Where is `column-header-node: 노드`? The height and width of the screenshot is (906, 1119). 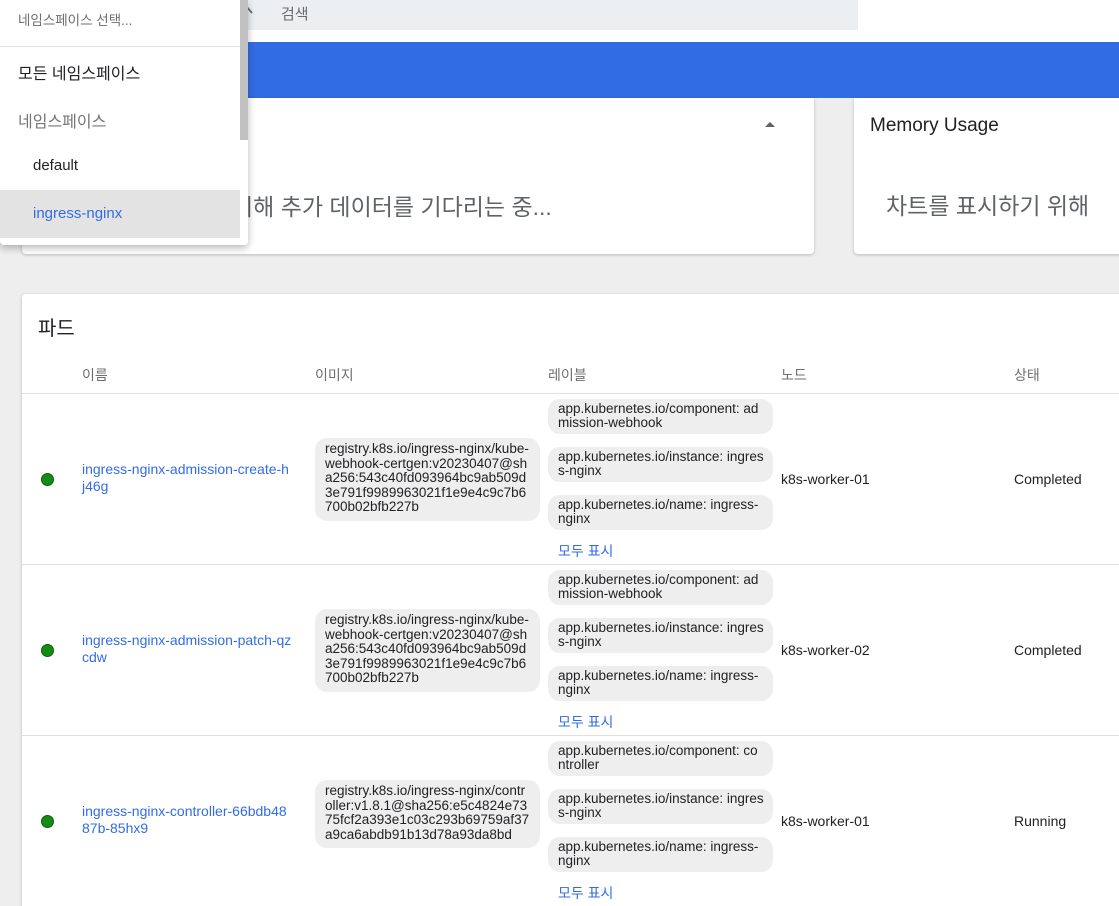
column-header-node: 노드 is located at coordinates (794, 375).